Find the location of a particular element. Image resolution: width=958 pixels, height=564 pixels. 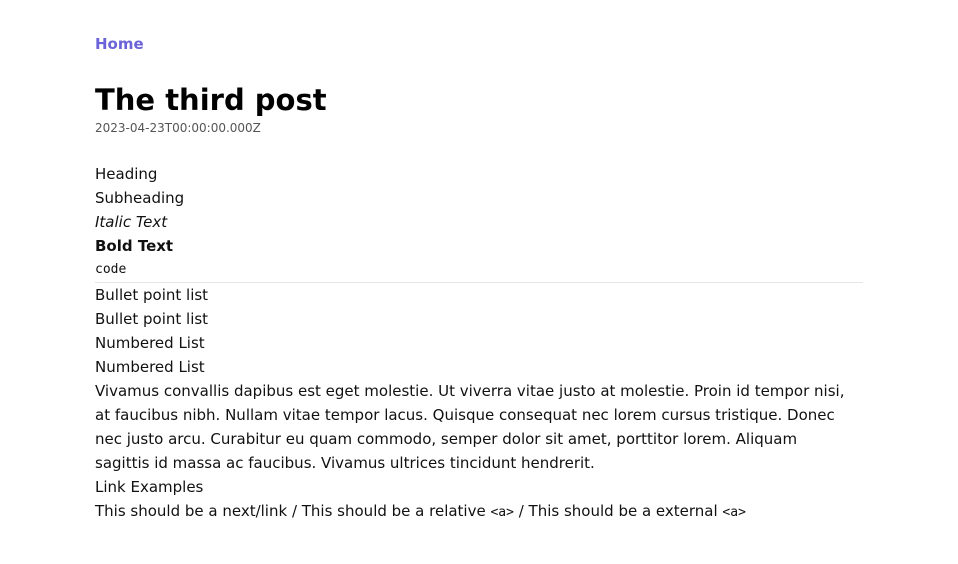

numbered-list-item-1: Numbered List is located at coordinates (150, 343).